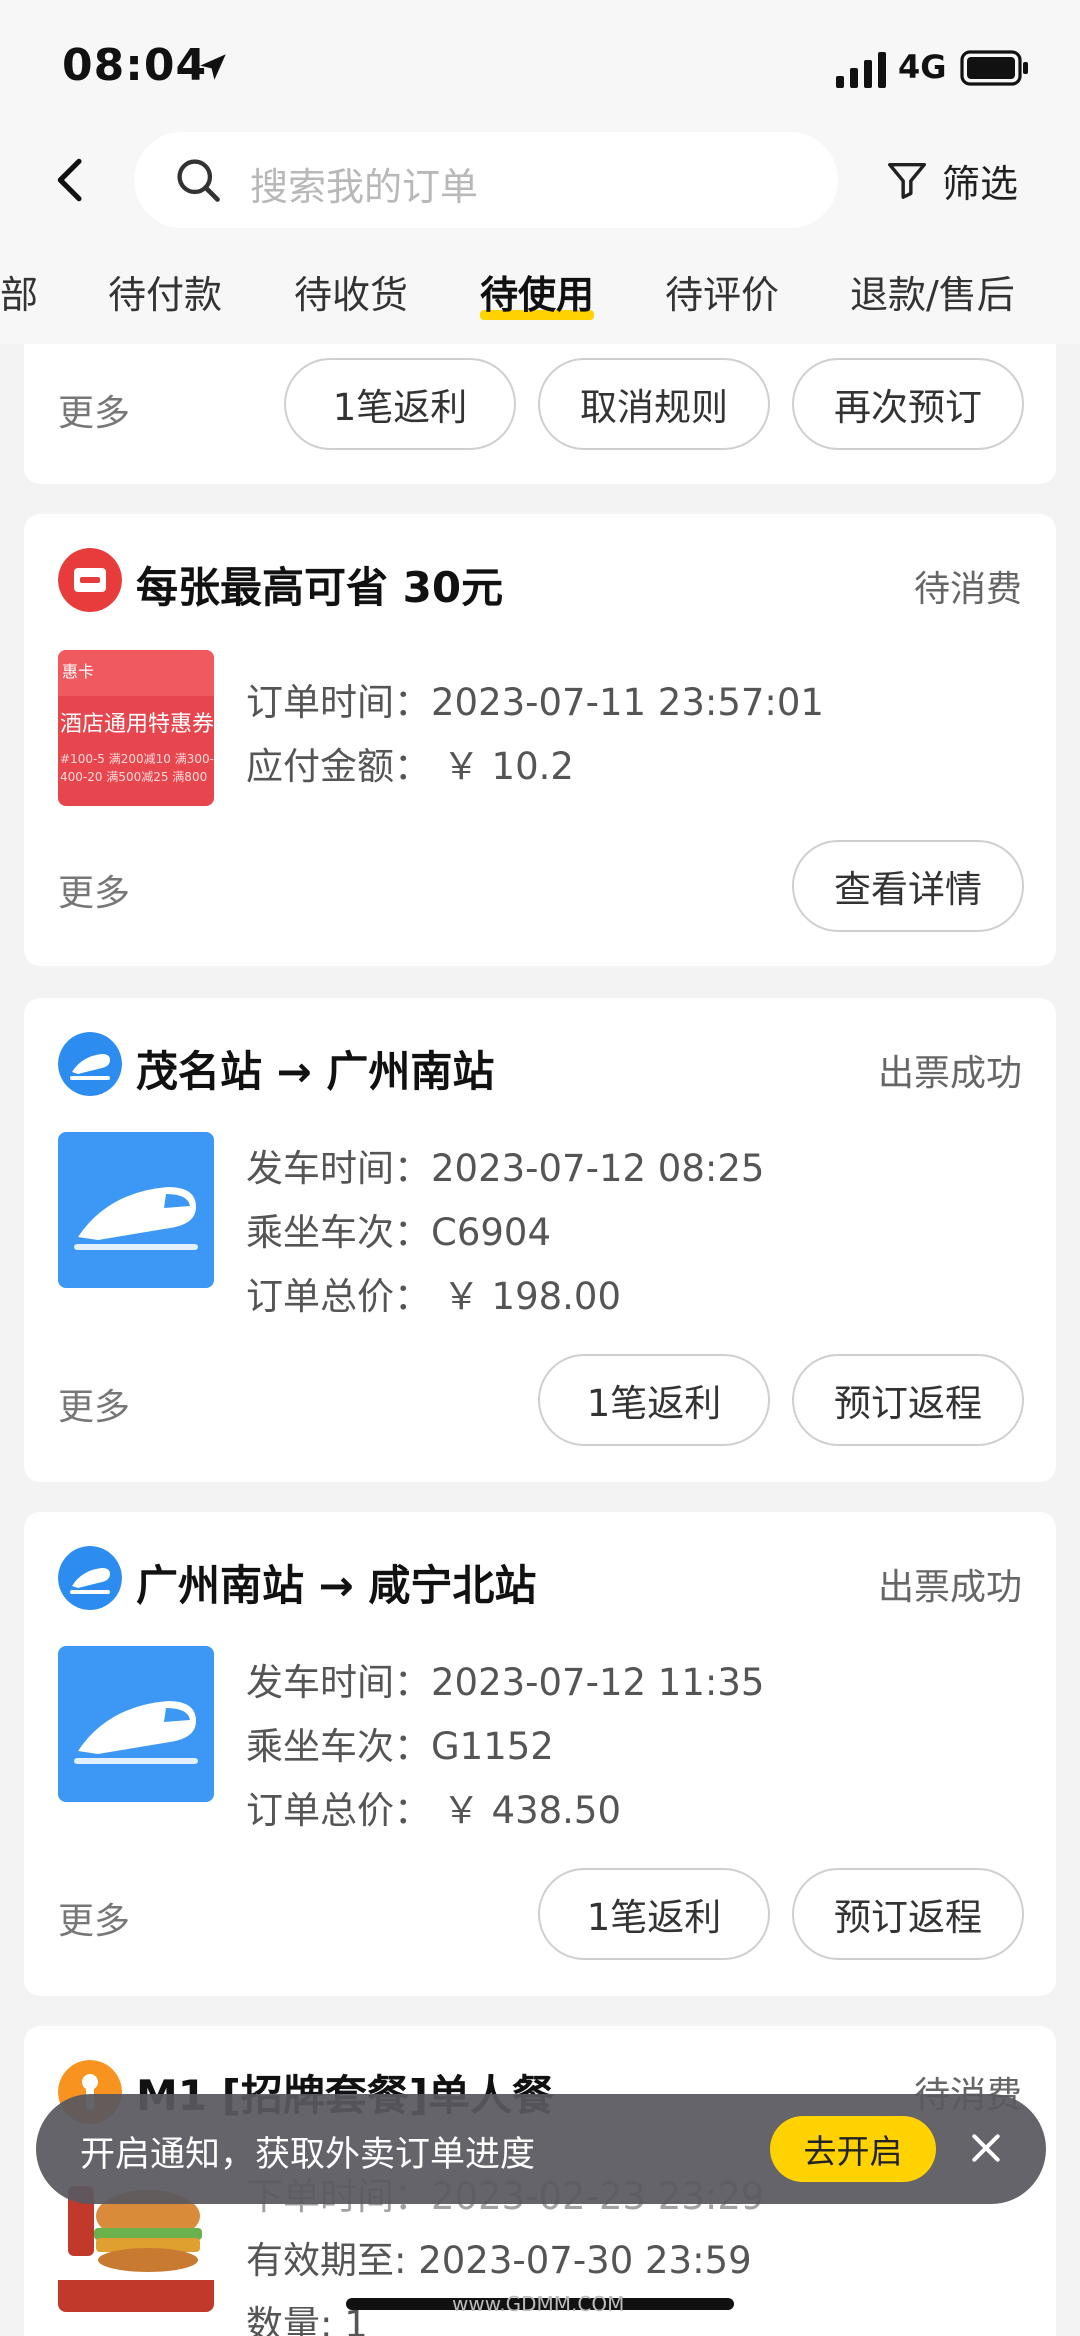 This screenshot has width=1080, height=2336. Describe the element at coordinates (994, 68) in the screenshot. I see `battery-icon` at that location.